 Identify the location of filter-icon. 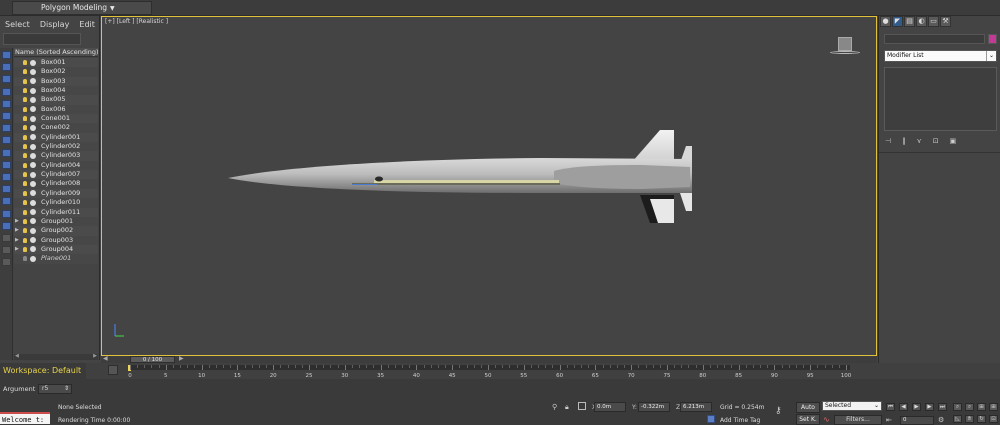
(6, 250).